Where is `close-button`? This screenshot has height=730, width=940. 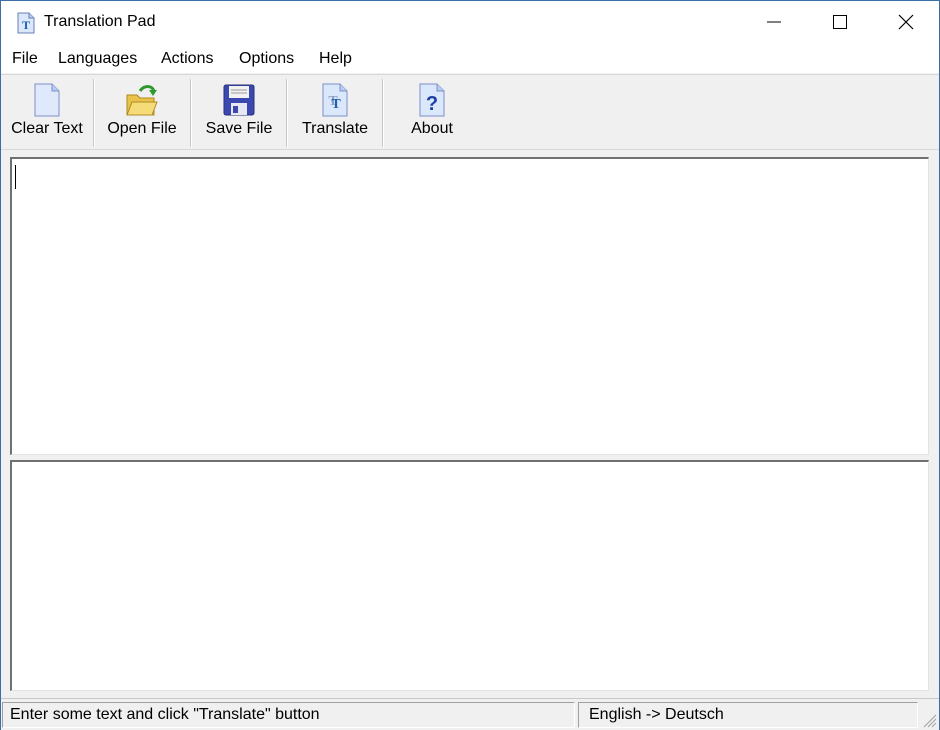
close-button is located at coordinates (906, 22).